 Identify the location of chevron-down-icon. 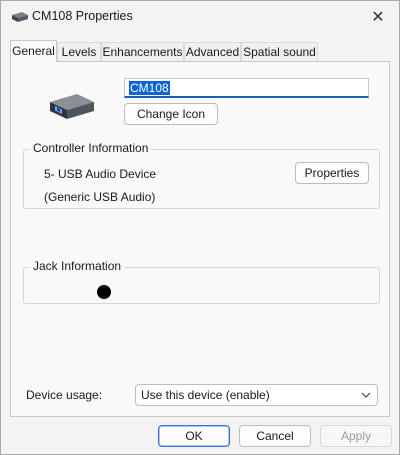
(366, 395).